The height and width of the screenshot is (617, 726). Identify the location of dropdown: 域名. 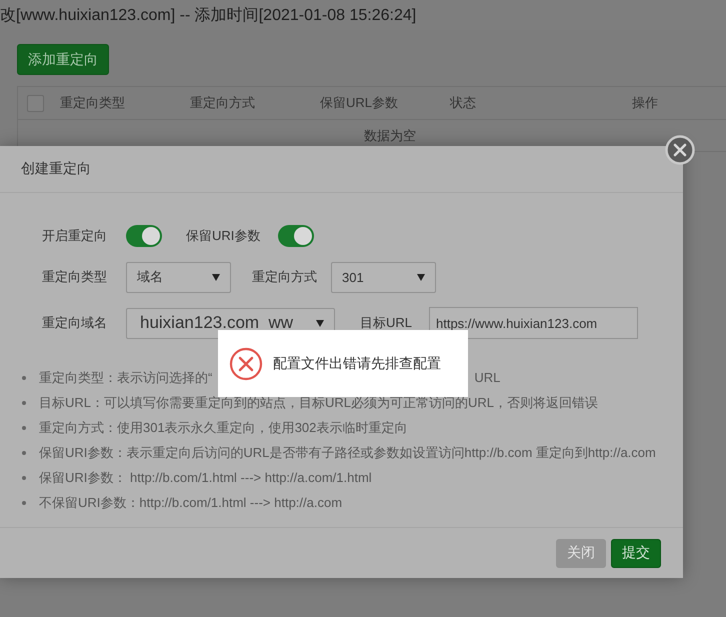
(178, 277).